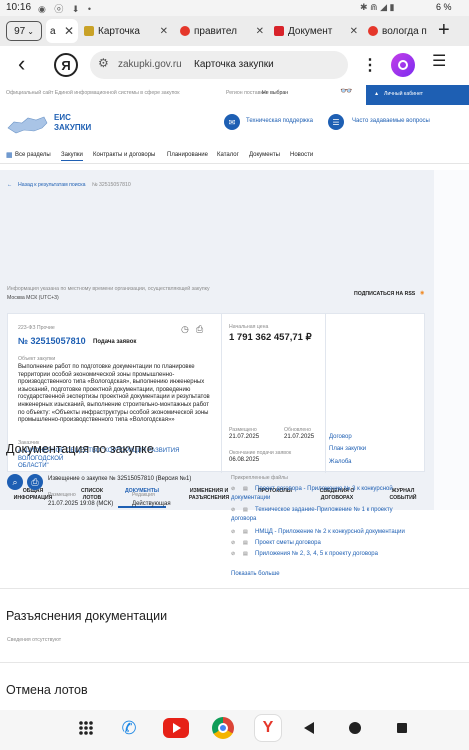  What do you see at coordinates (86, 728) in the screenshot?
I see `app-drawer-icon` at bounding box center [86, 728].